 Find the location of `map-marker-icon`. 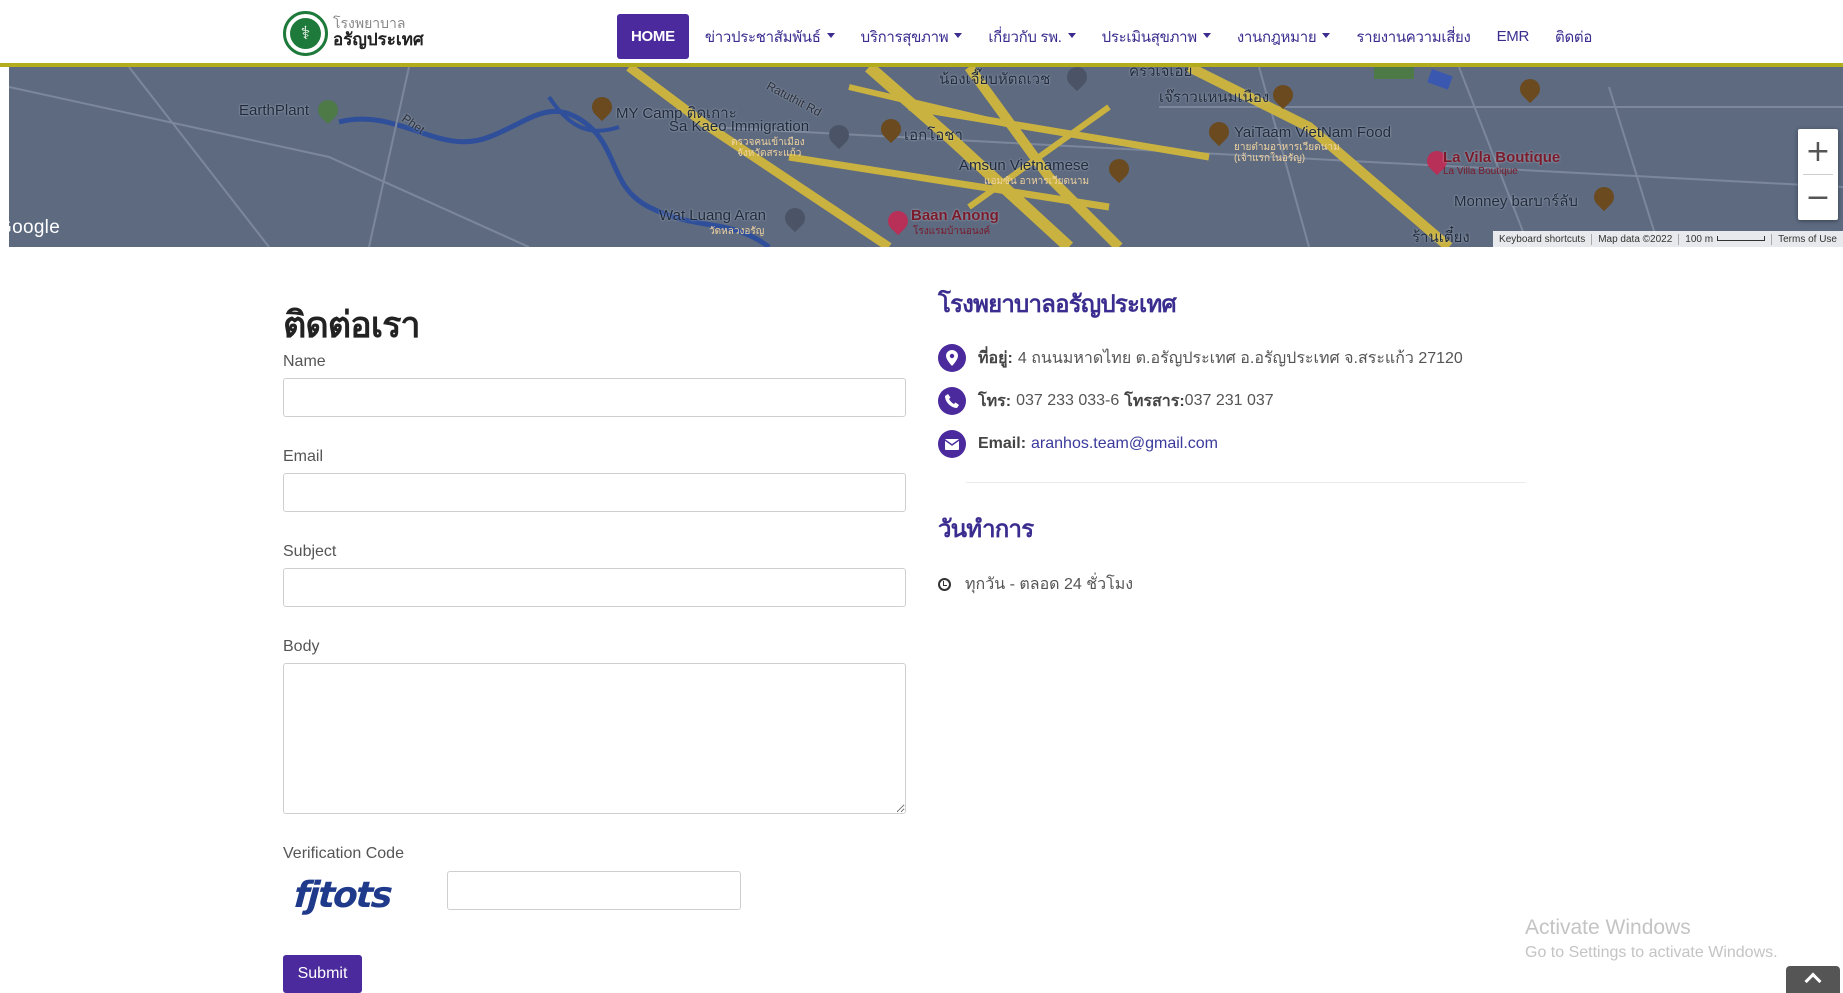

map-marker-icon is located at coordinates (952, 358).